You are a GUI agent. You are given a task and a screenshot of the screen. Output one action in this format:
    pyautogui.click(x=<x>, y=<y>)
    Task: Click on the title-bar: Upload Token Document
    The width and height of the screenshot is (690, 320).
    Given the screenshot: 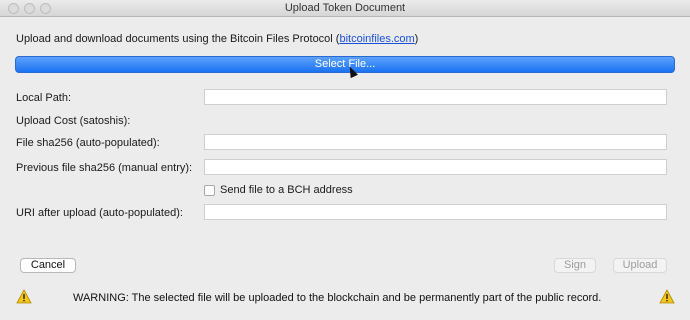 What is the action you would take?
    pyautogui.click(x=345, y=8)
    